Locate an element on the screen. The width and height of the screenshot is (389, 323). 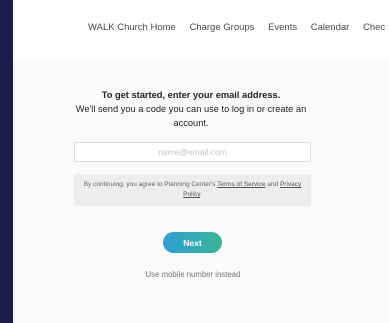
consent-suffix: . is located at coordinates (201, 194).